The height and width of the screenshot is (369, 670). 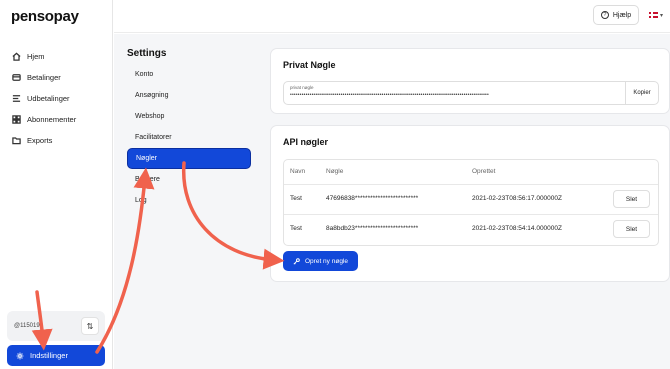 I want to click on pensopay-logo: pensopay, so click(x=45, y=16).